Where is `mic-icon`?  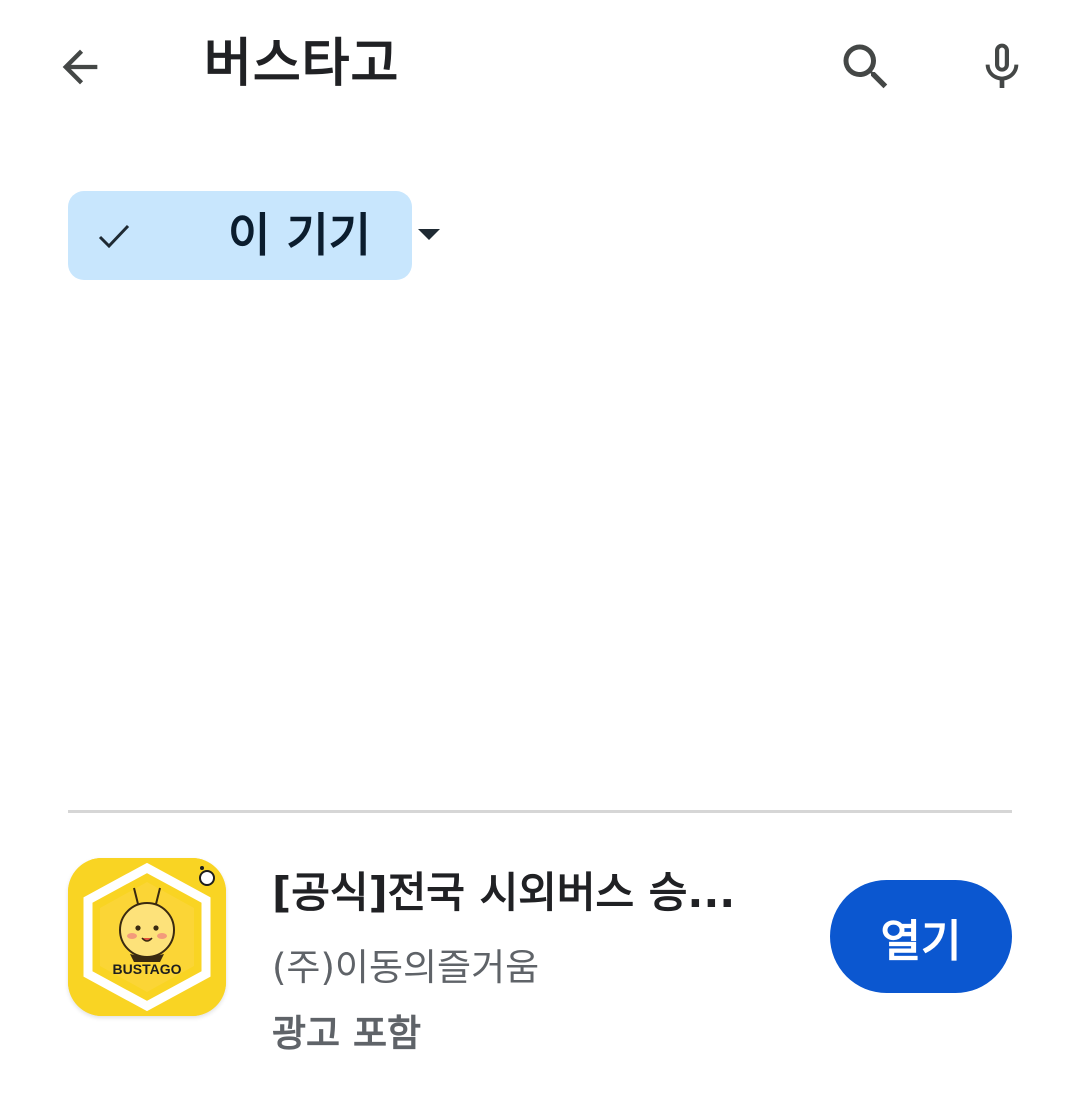 mic-icon is located at coordinates (1002, 65).